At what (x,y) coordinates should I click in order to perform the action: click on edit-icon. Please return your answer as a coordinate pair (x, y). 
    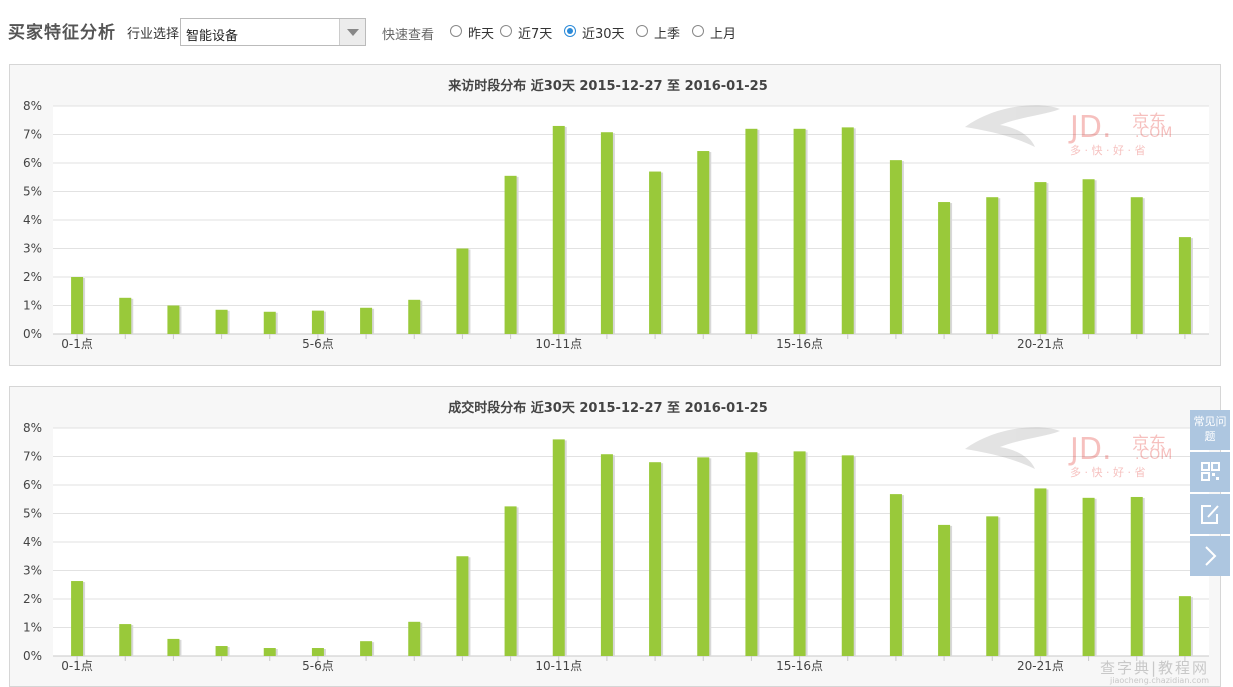
    Looking at the image, I should click on (1210, 514).